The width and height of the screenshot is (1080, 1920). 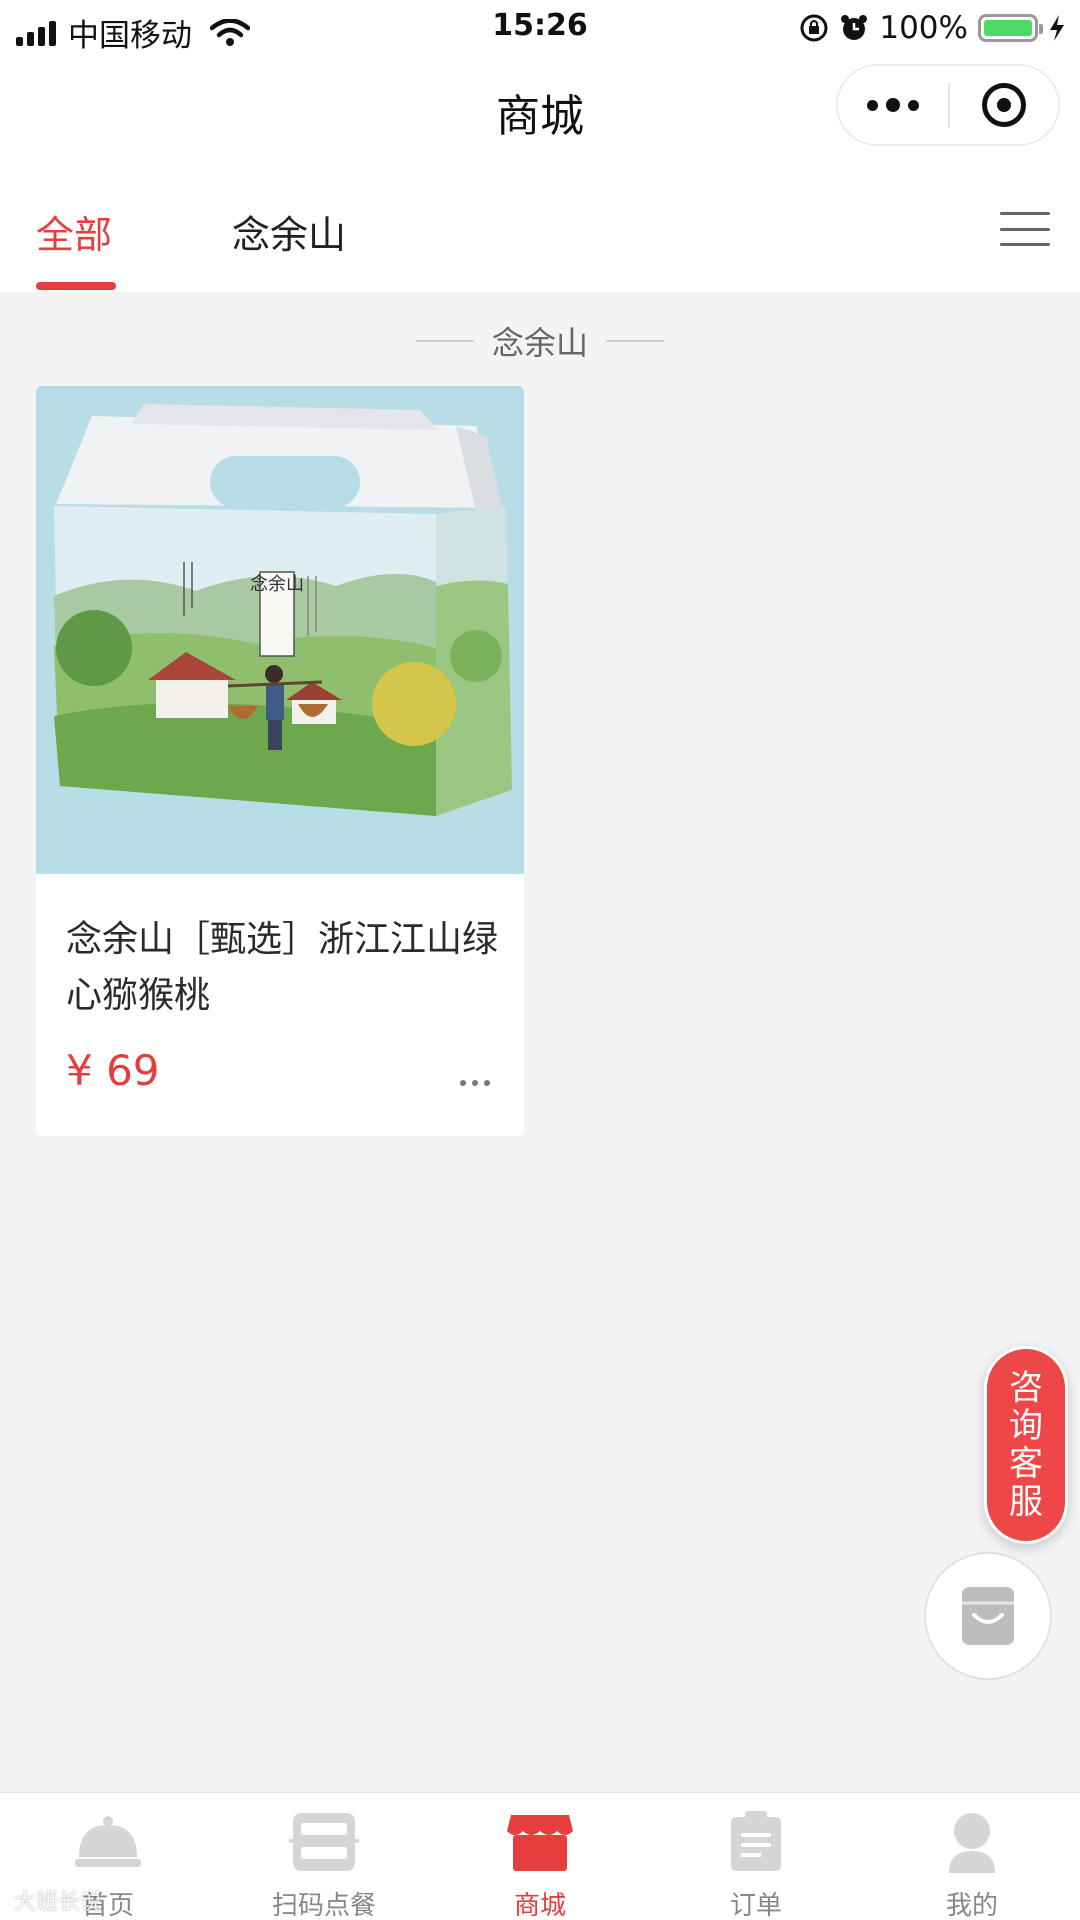 I want to click on section-header: 念余山, so click(x=540, y=341).